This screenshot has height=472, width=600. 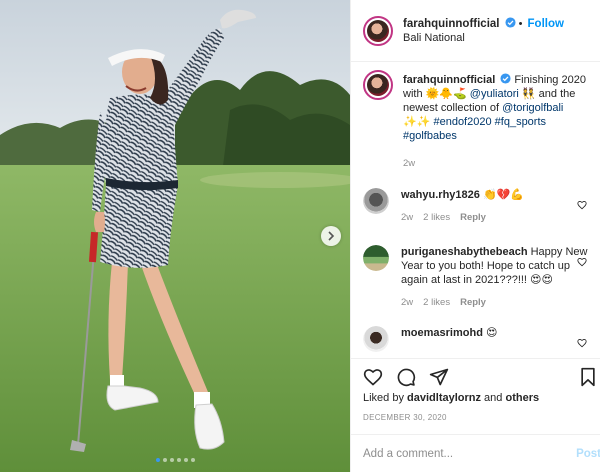 What do you see at coordinates (503, 195) in the screenshot?
I see `comment-text: 👏💔💪` at bounding box center [503, 195].